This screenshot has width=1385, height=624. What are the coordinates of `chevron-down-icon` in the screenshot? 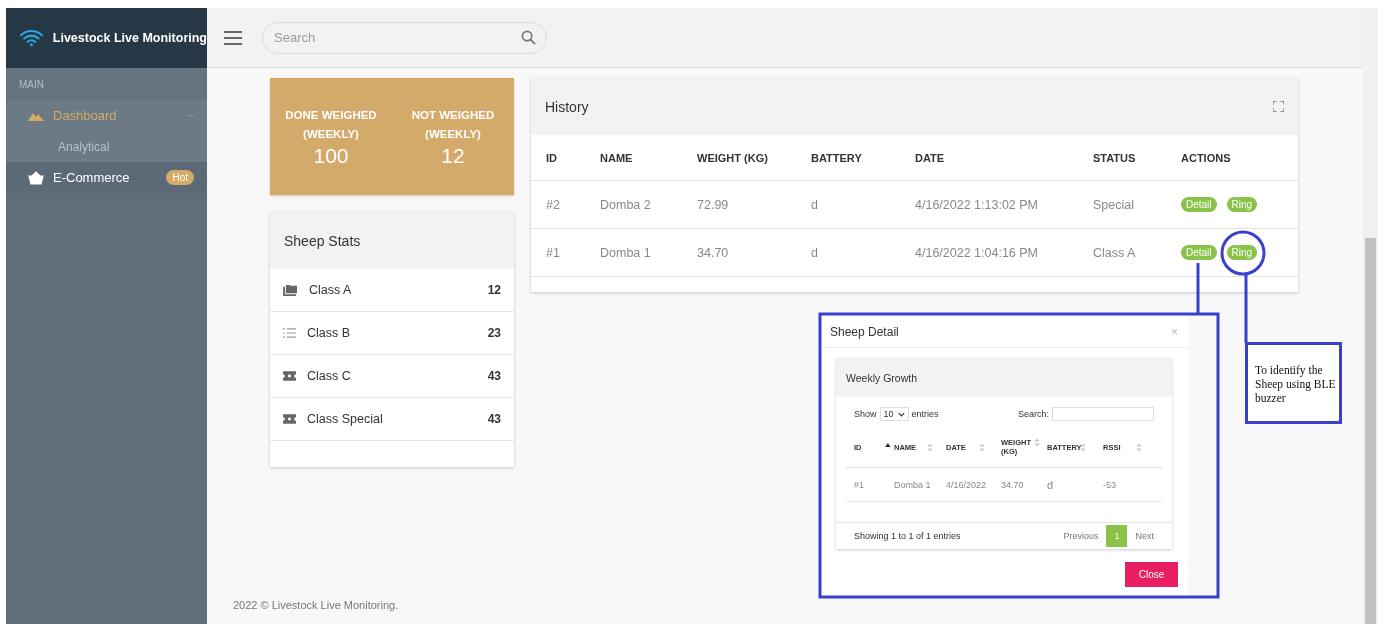 It's located at (901, 414).